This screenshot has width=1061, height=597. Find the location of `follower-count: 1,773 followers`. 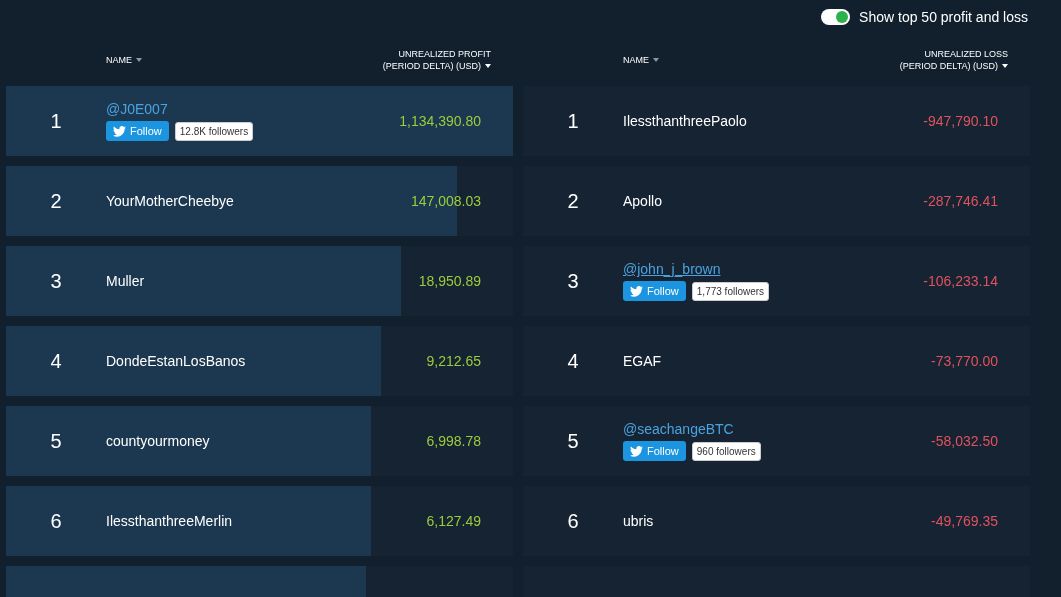

follower-count: 1,773 followers is located at coordinates (730, 291).